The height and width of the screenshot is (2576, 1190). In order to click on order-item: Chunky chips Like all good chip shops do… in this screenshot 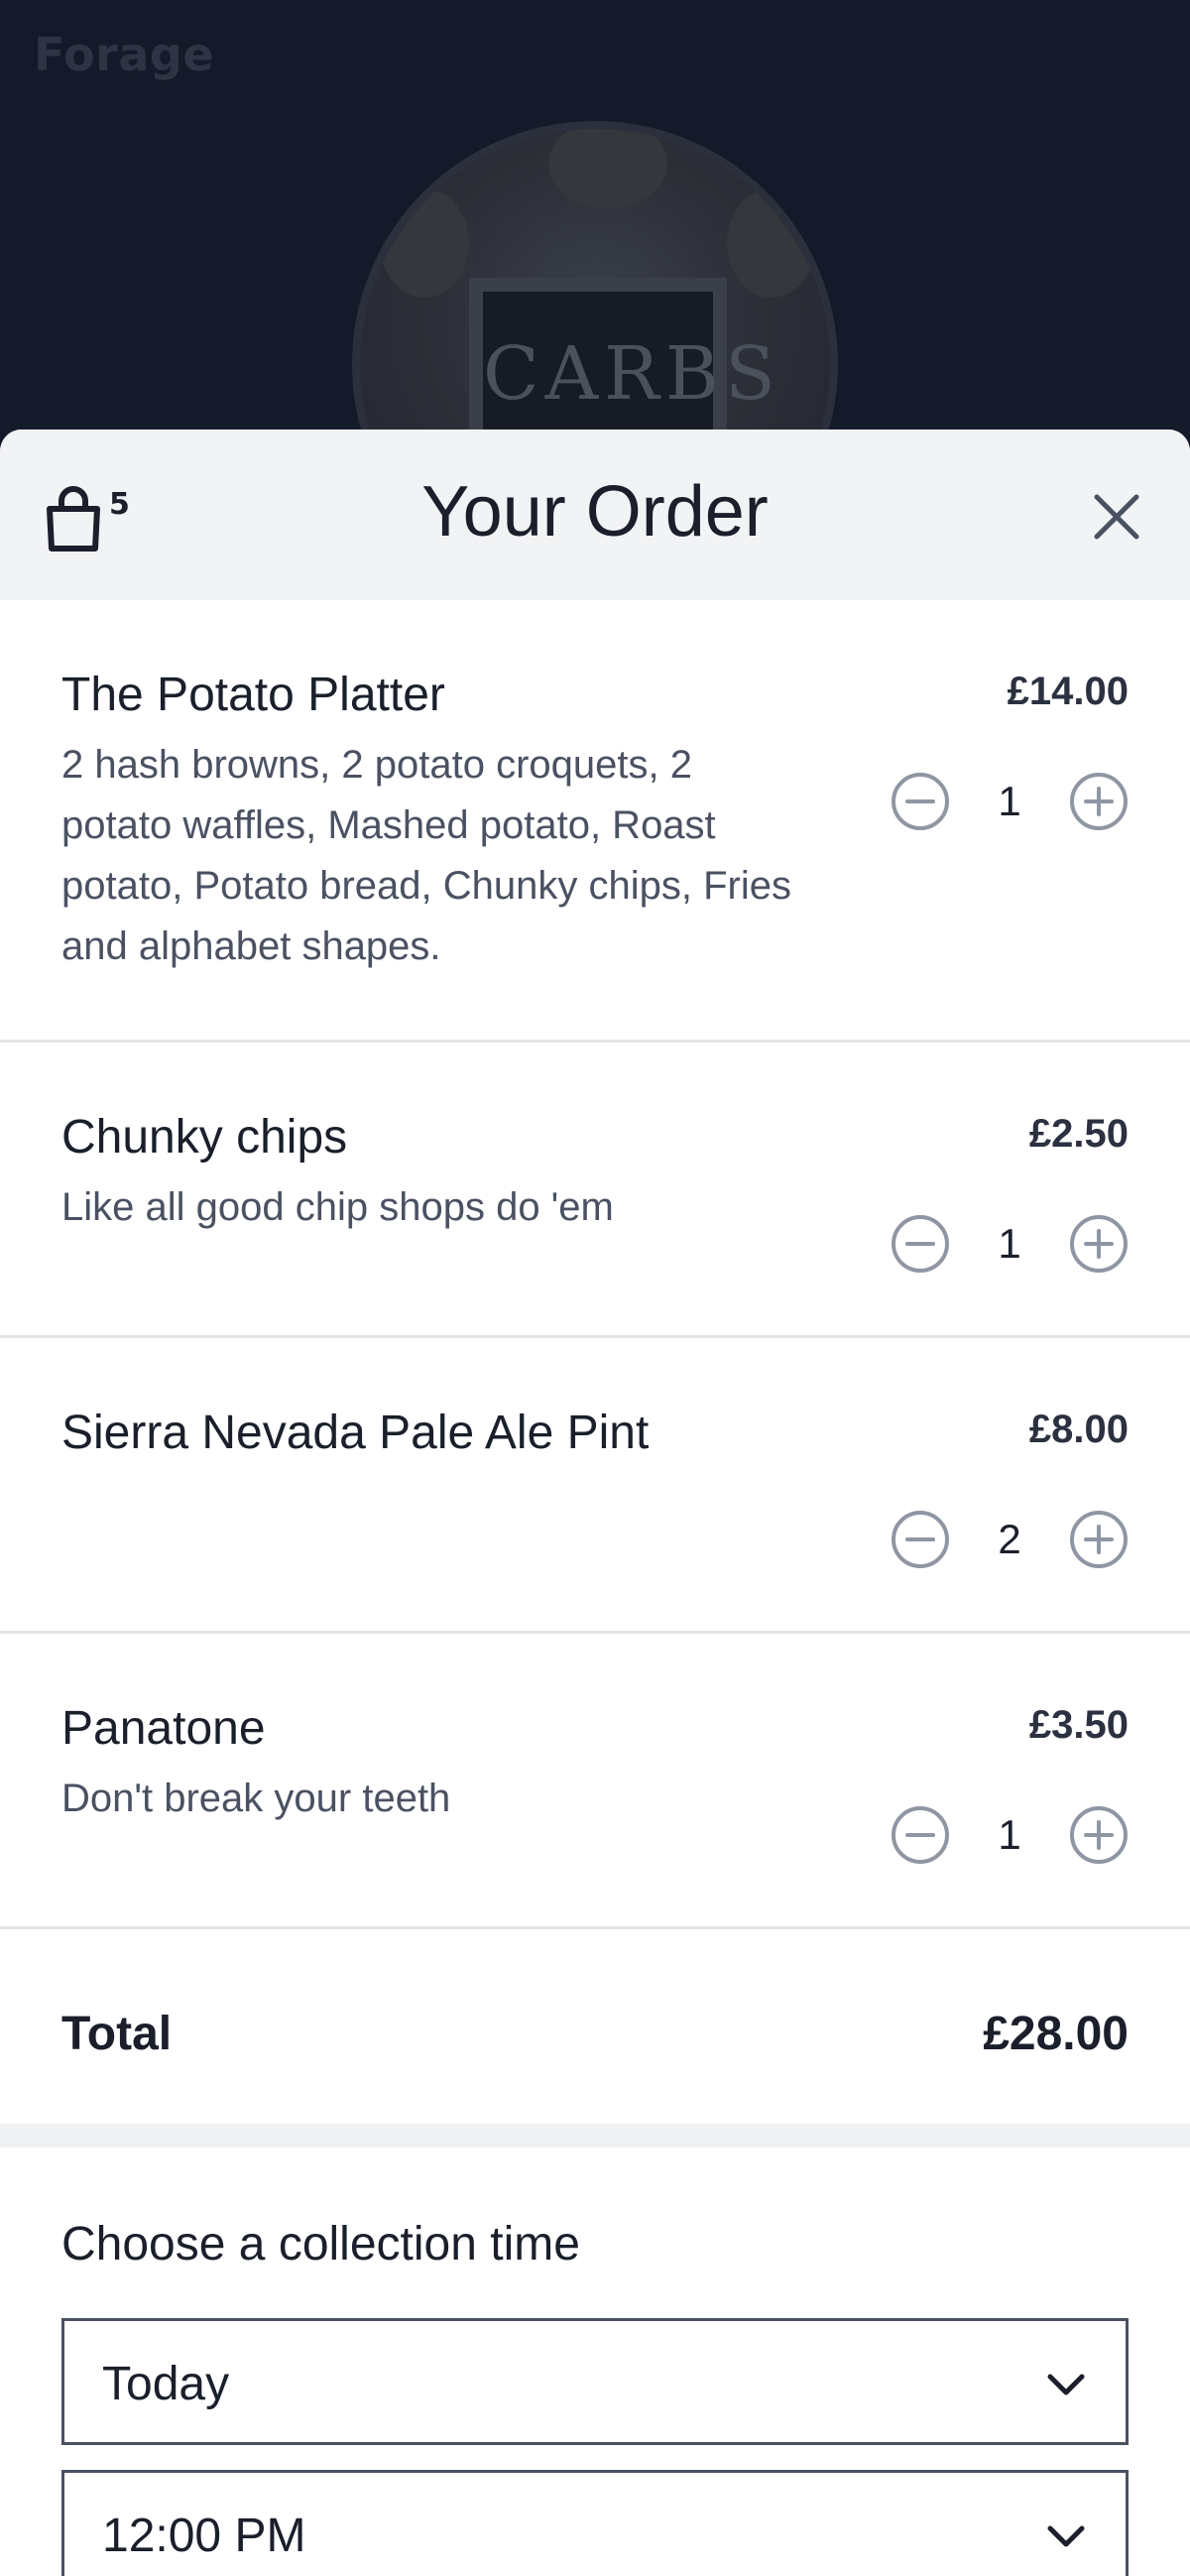, I will do `click(595, 1190)`.